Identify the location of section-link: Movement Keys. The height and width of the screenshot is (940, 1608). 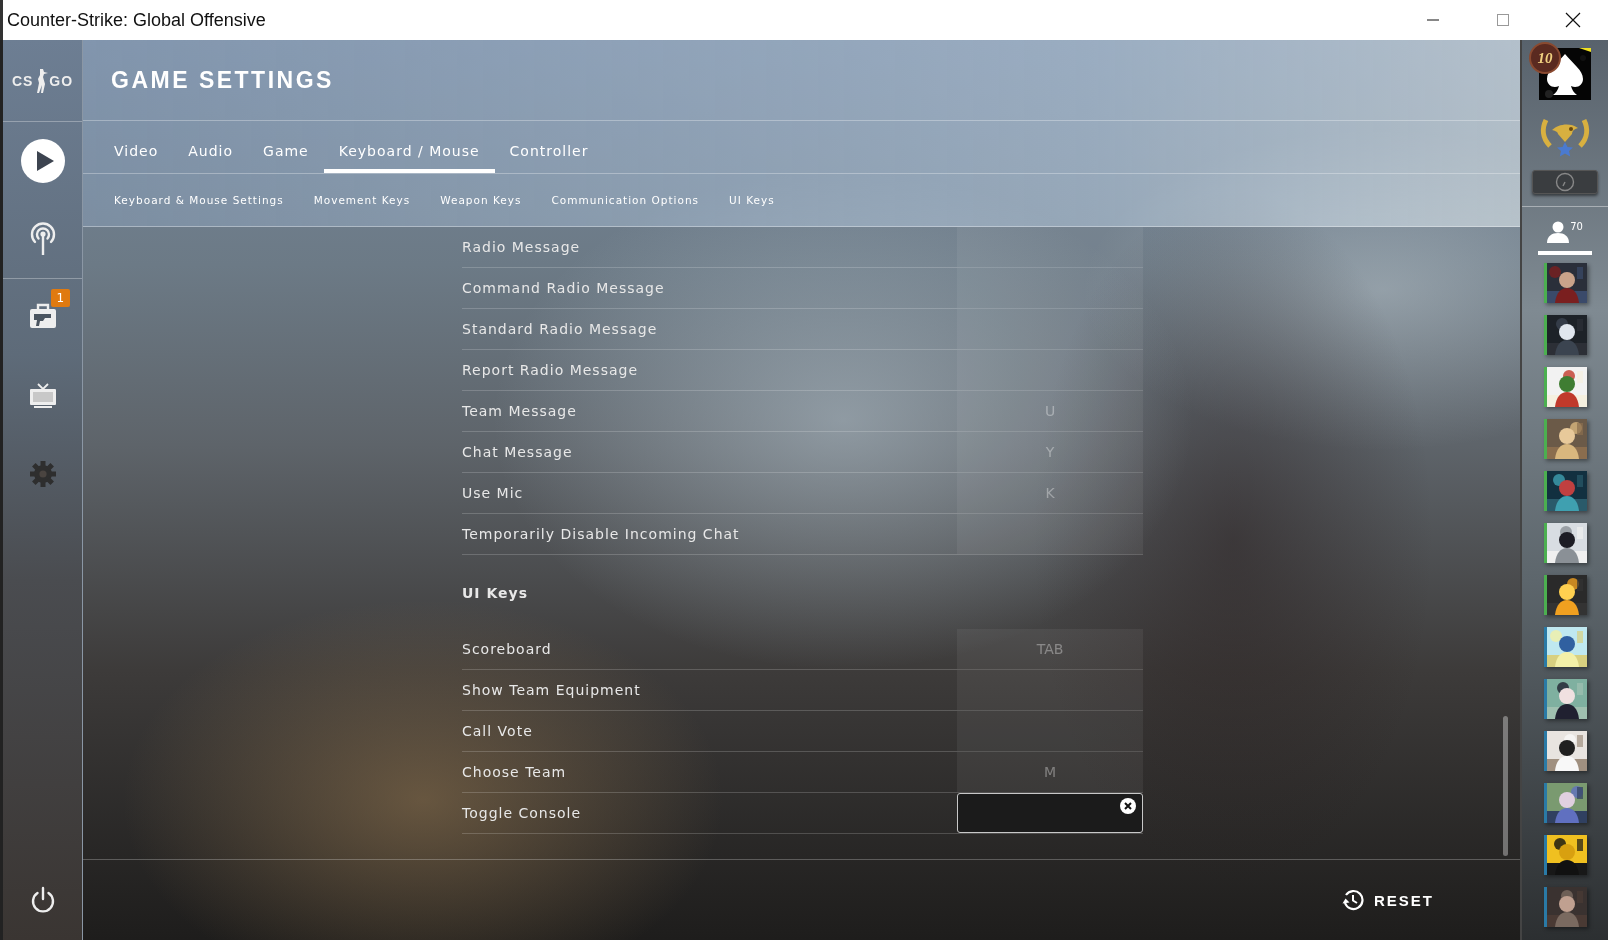
(362, 200).